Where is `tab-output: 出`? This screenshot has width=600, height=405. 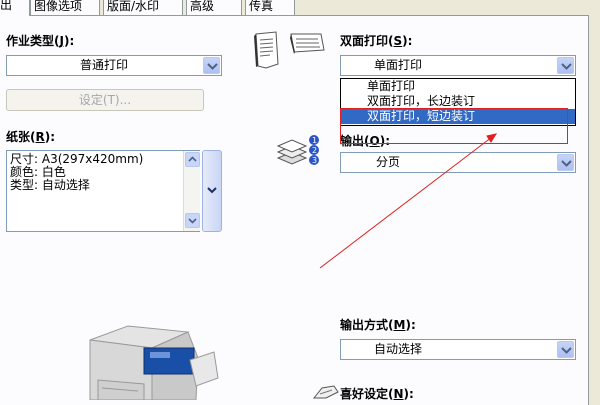 tab-output: 出 is located at coordinates (15, 8).